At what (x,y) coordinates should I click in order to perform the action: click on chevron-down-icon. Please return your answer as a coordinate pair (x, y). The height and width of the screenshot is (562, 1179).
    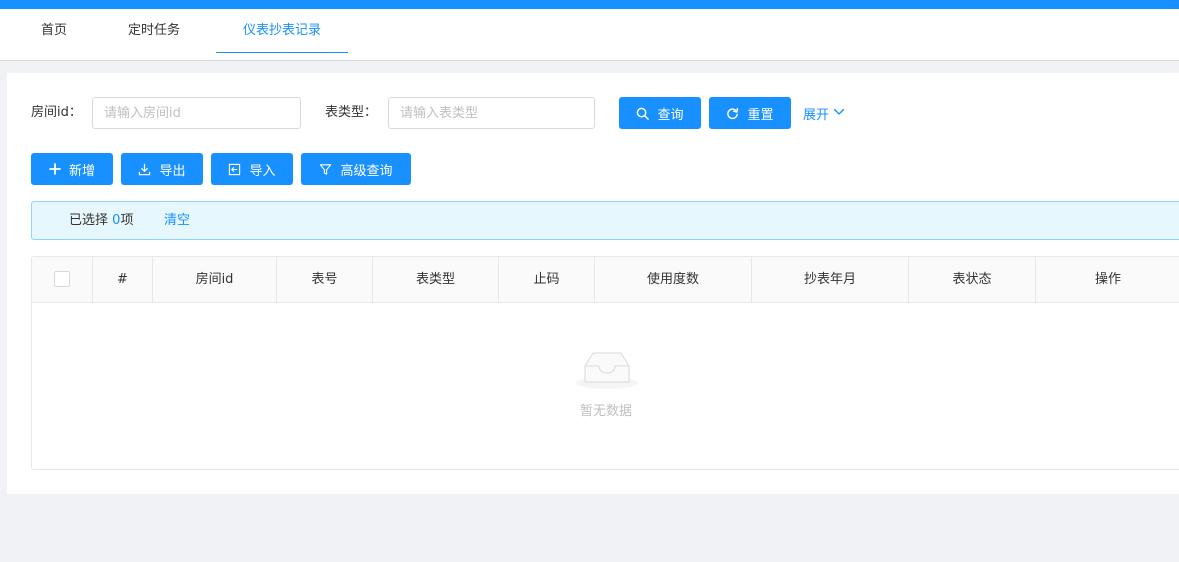
    Looking at the image, I should click on (839, 114).